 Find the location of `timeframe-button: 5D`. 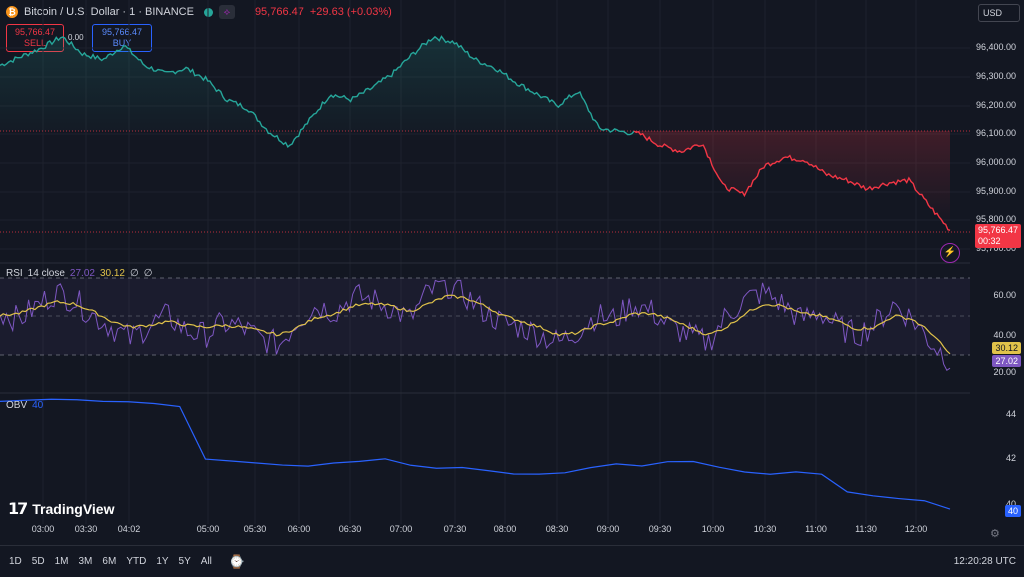

timeframe-button: 5D is located at coordinates (38, 561).